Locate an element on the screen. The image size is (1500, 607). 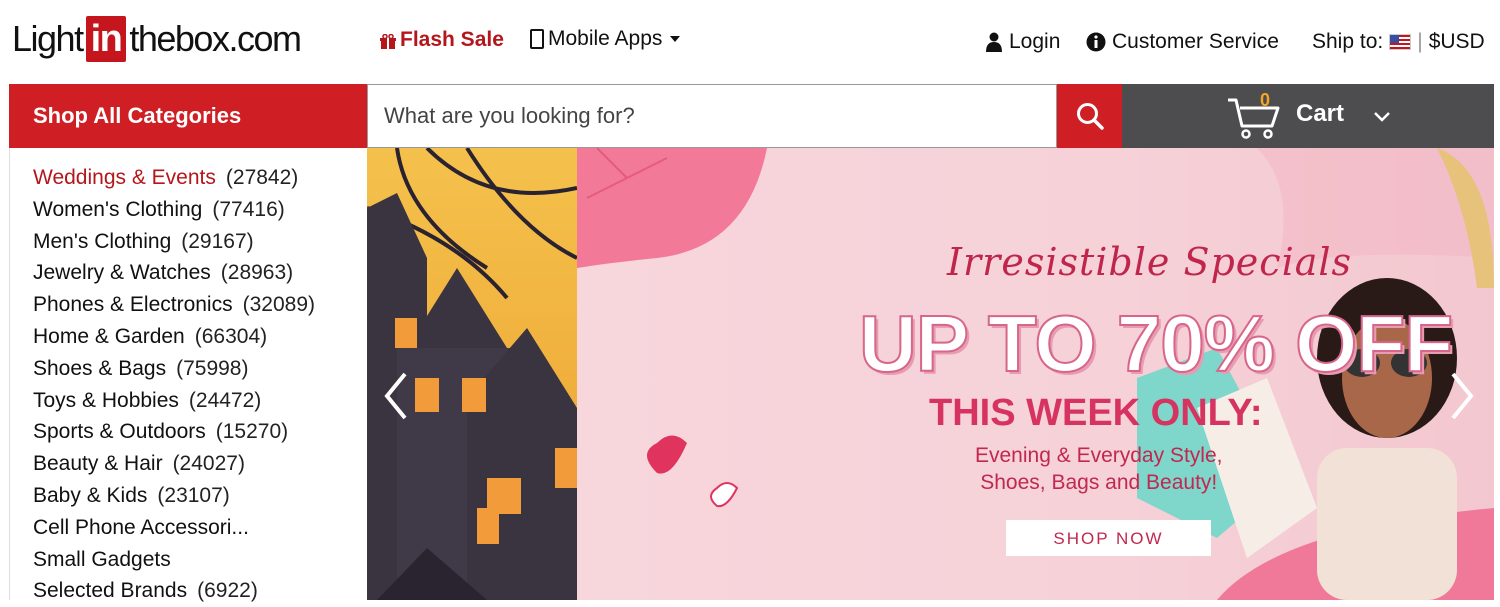
cart-icon is located at coordinates (1254, 118).